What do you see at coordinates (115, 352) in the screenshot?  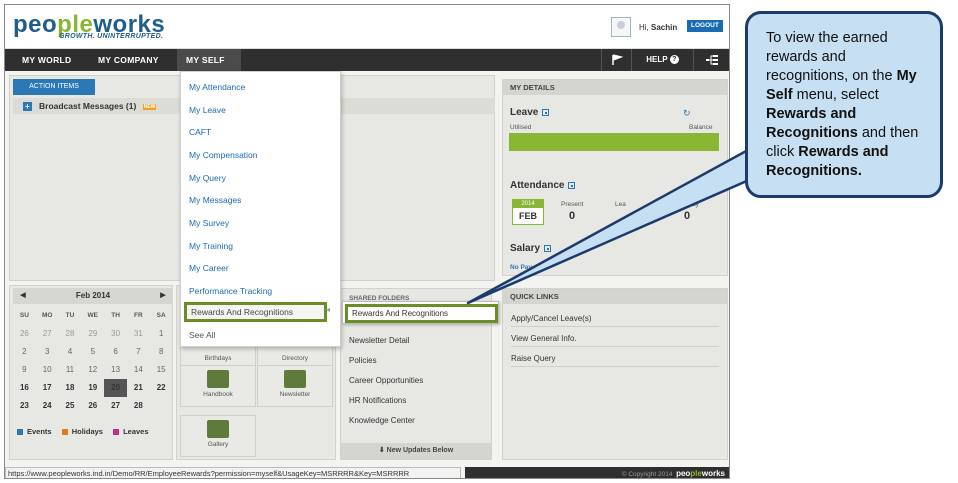 I see `calendar-day: 6` at bounding box center [115, 352].